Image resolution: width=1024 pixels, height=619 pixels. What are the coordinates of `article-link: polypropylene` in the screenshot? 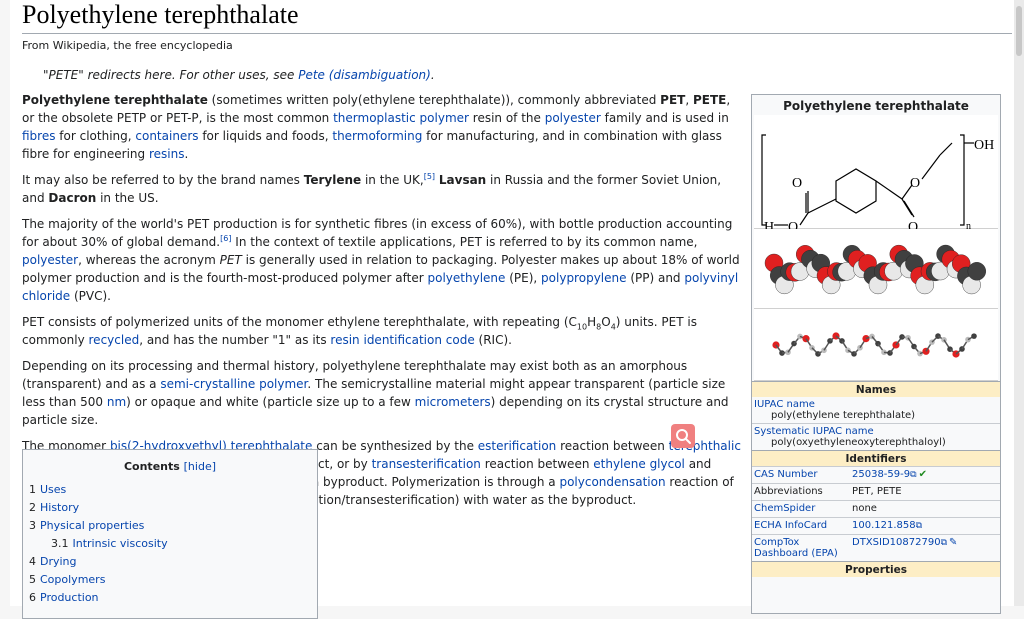 It's located at (583, 278).